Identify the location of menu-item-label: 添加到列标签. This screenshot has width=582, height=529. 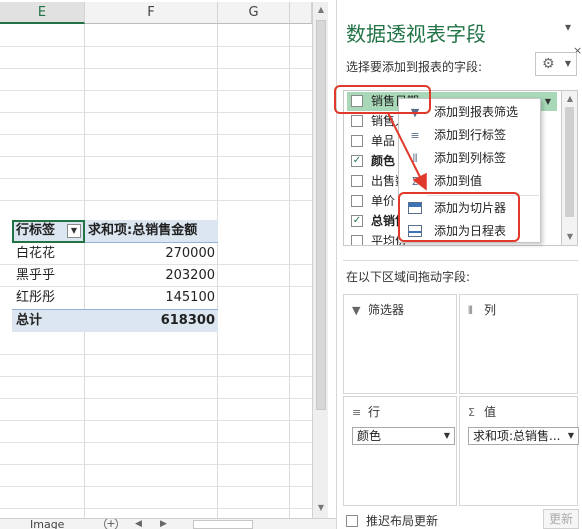
(470, 158).